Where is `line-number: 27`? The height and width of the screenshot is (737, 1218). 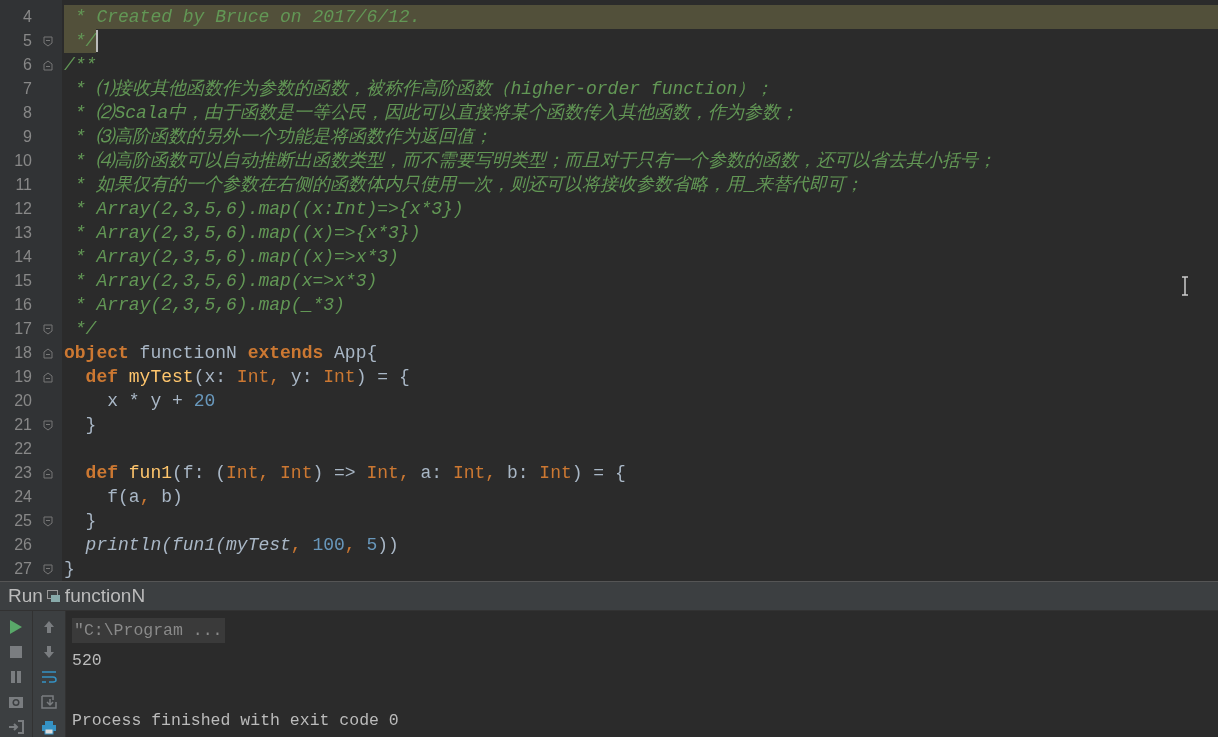 line-number: 27 is located at coordinates (22, 569).